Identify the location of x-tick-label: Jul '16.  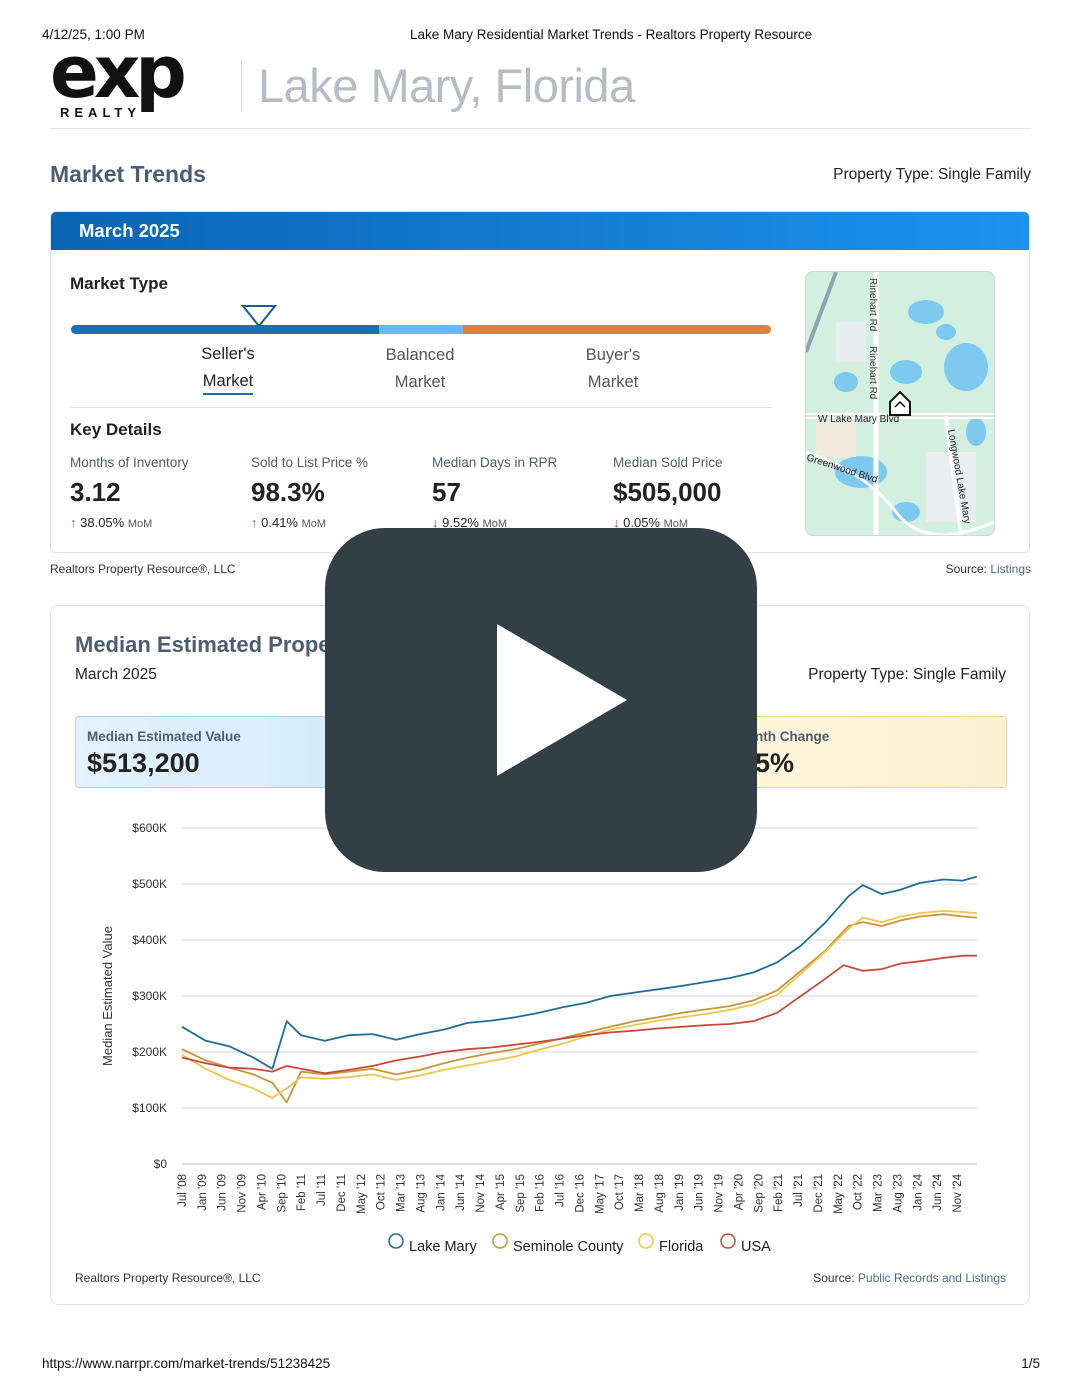
(561, 1190).